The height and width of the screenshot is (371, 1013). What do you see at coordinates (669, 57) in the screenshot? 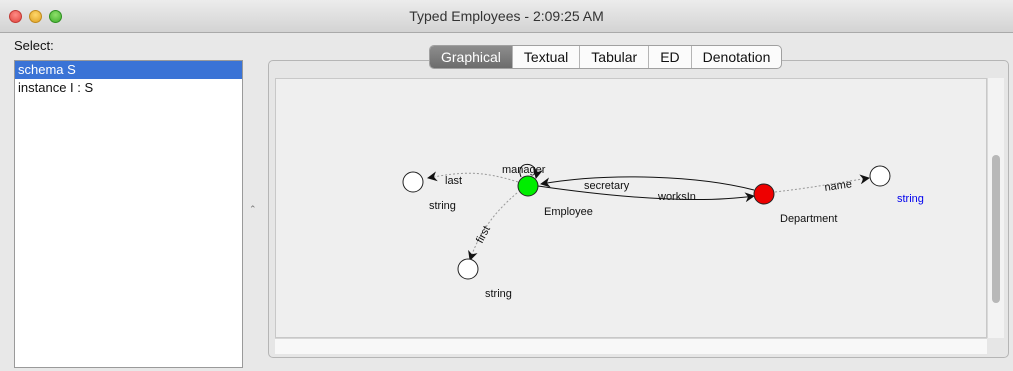
I see `tab-ed: ED` at bounding box center [669, 57].